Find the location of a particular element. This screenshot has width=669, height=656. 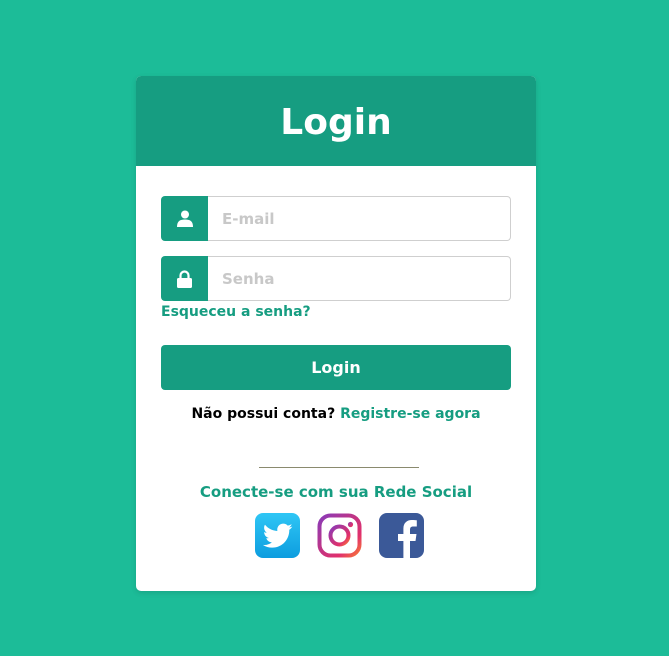

social-buttons is located at coordinates (339, 535).